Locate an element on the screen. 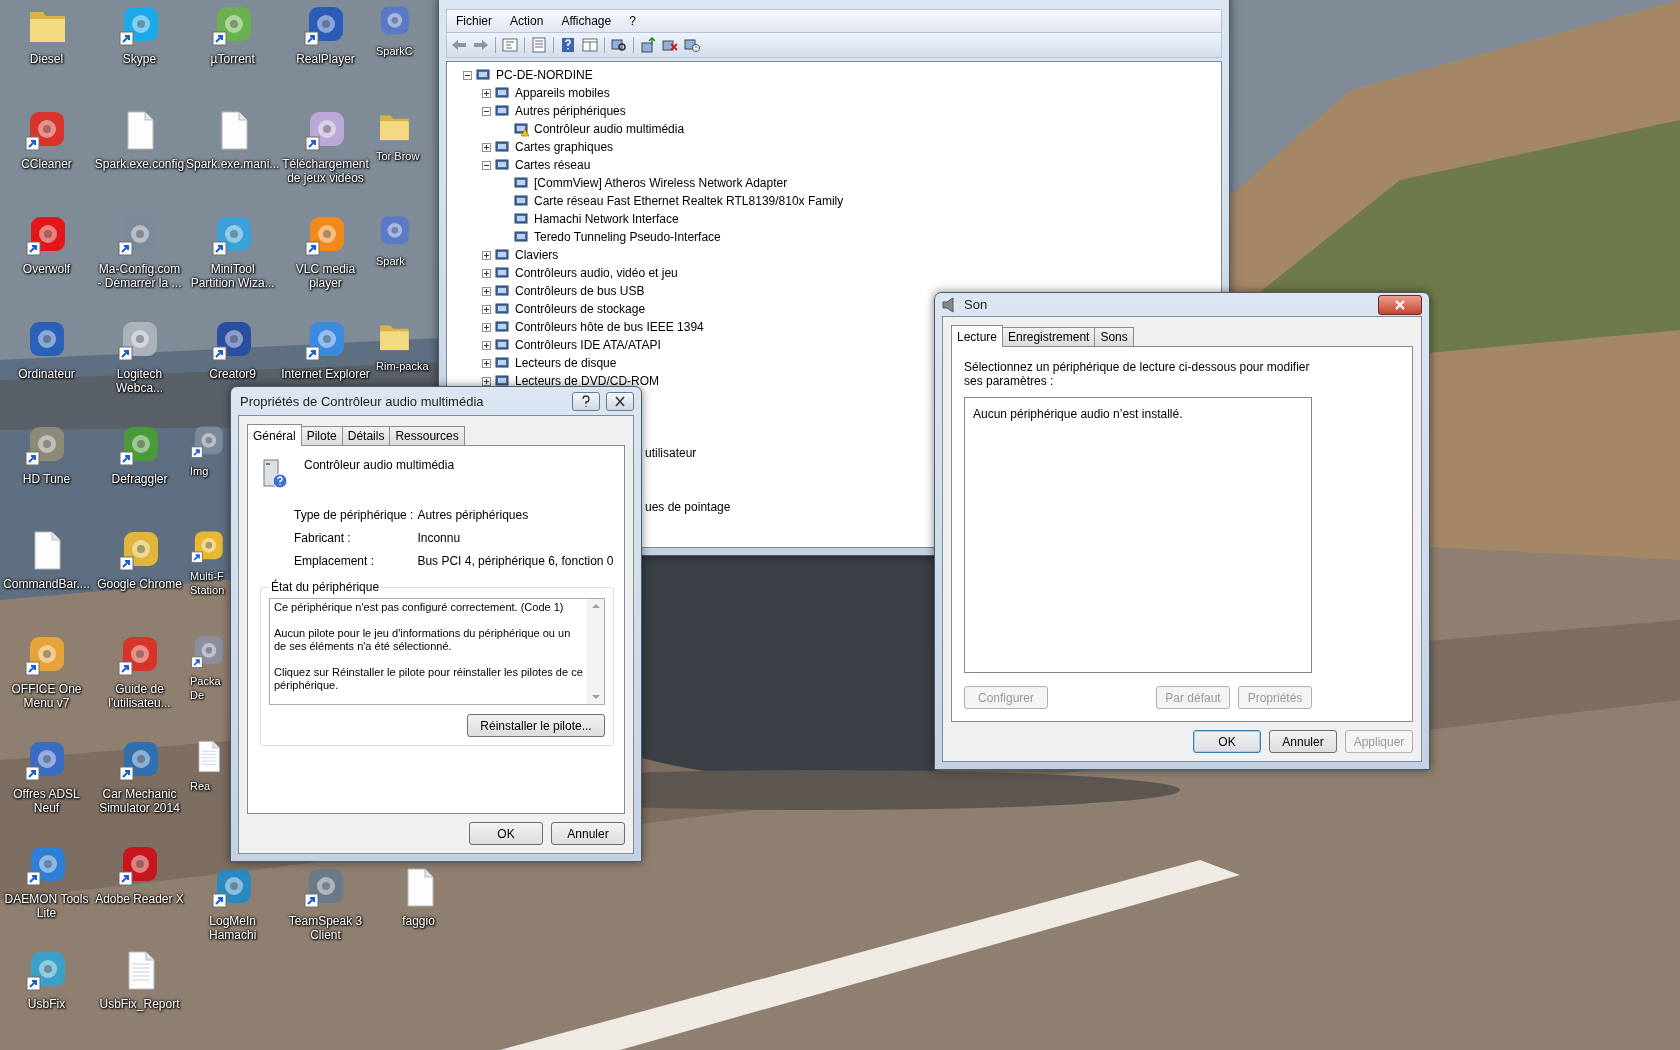  tree-item: PC-DE-NORDINE is located at coordinates (544, 75).